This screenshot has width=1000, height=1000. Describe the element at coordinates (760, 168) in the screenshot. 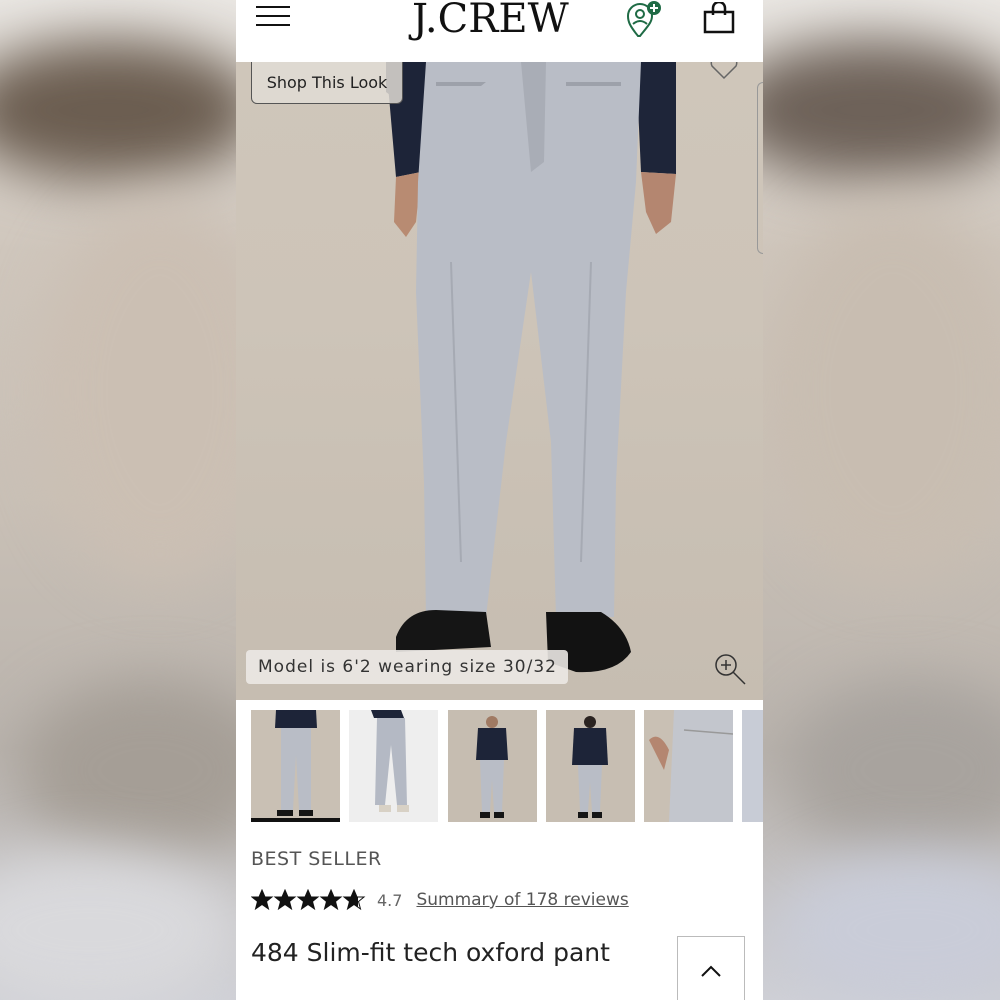

I see `image-scroll-tab` at that location.